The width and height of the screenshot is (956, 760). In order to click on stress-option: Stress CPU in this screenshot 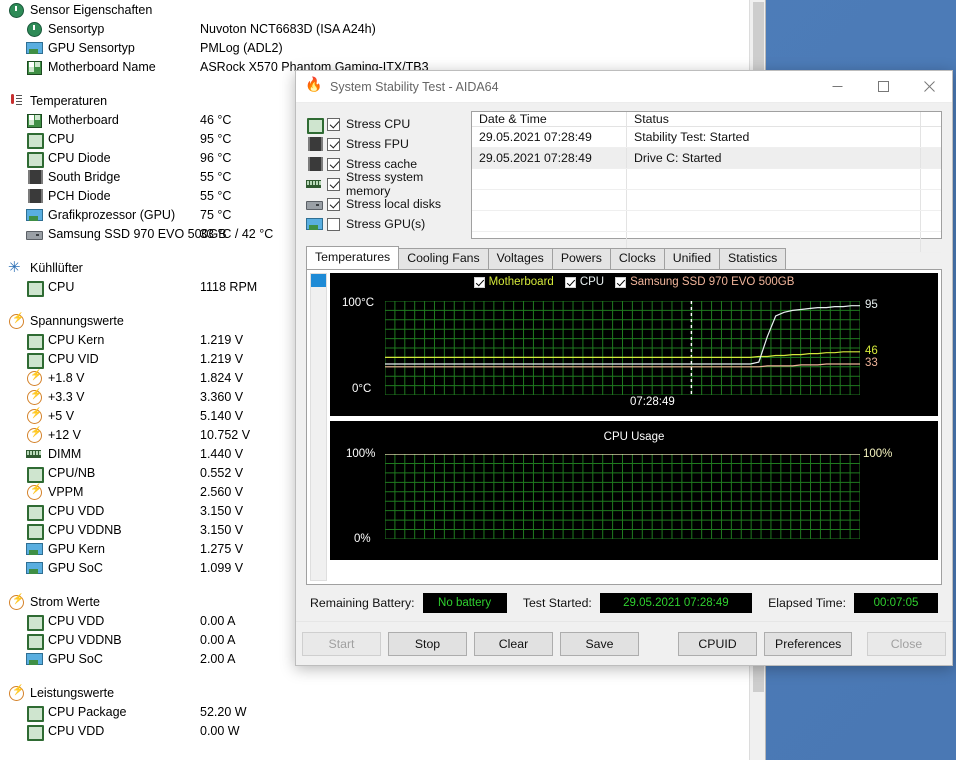, I will do `click(387, 124)`.